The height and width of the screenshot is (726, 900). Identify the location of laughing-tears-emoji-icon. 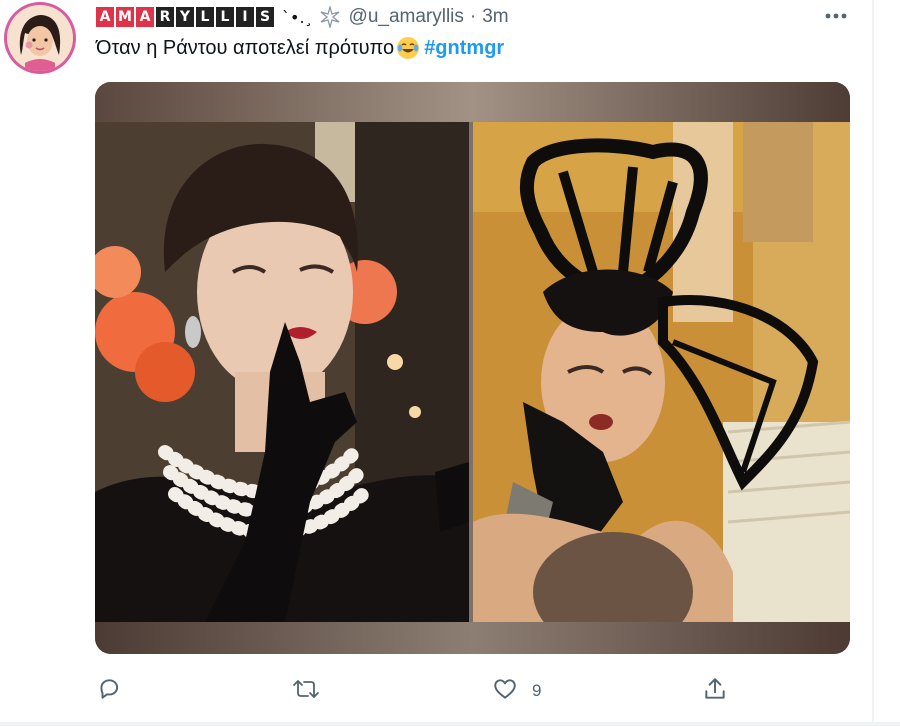
(408, 48).